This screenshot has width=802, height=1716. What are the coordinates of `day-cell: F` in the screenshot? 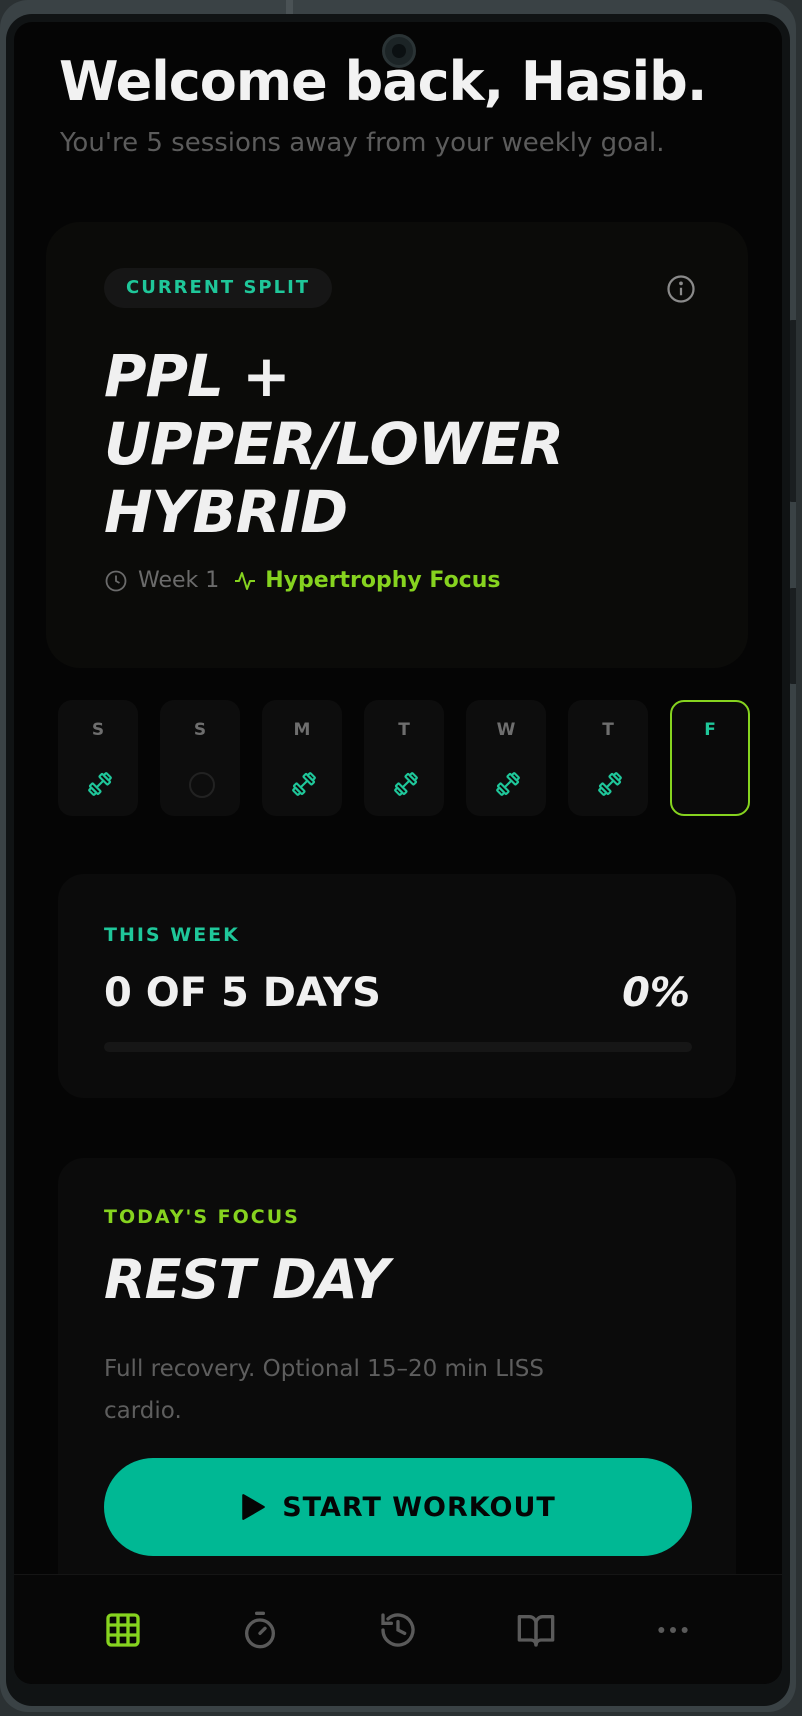 It's located at (710, 758).